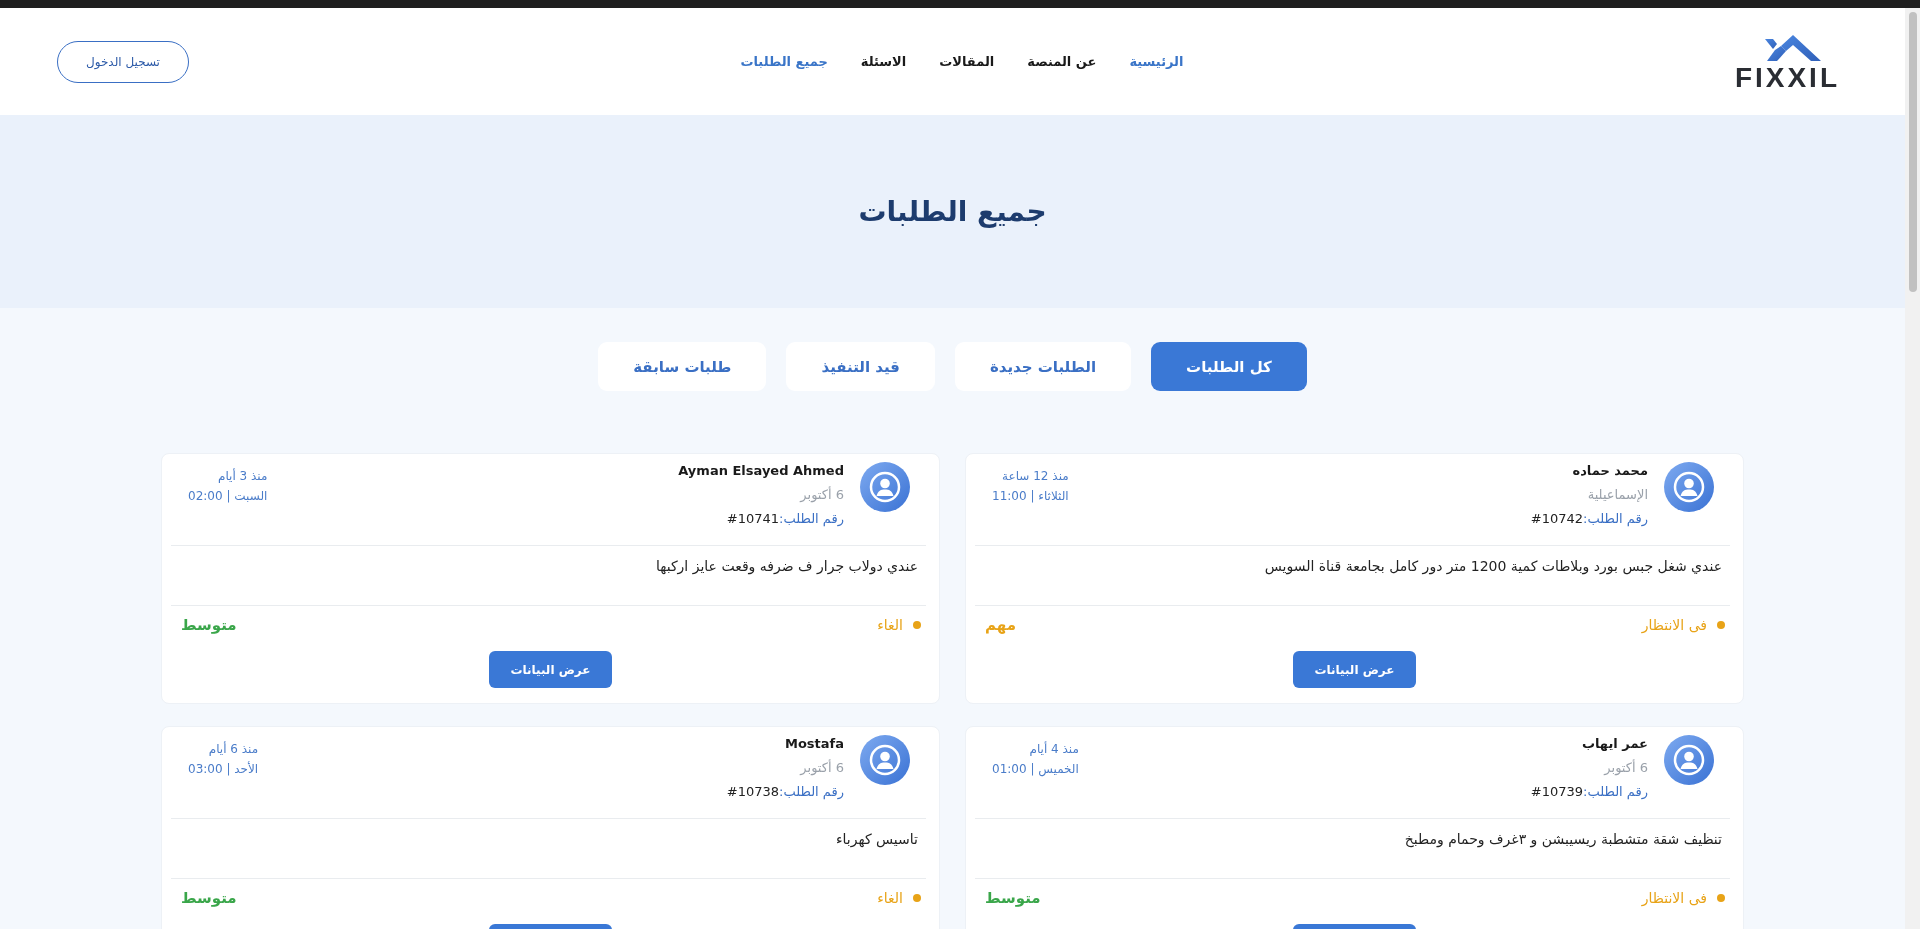  Describe the element at coordinates (1617, 495) in the screenshot. I see `request-subtitle: الإسماعيلية` at that location.